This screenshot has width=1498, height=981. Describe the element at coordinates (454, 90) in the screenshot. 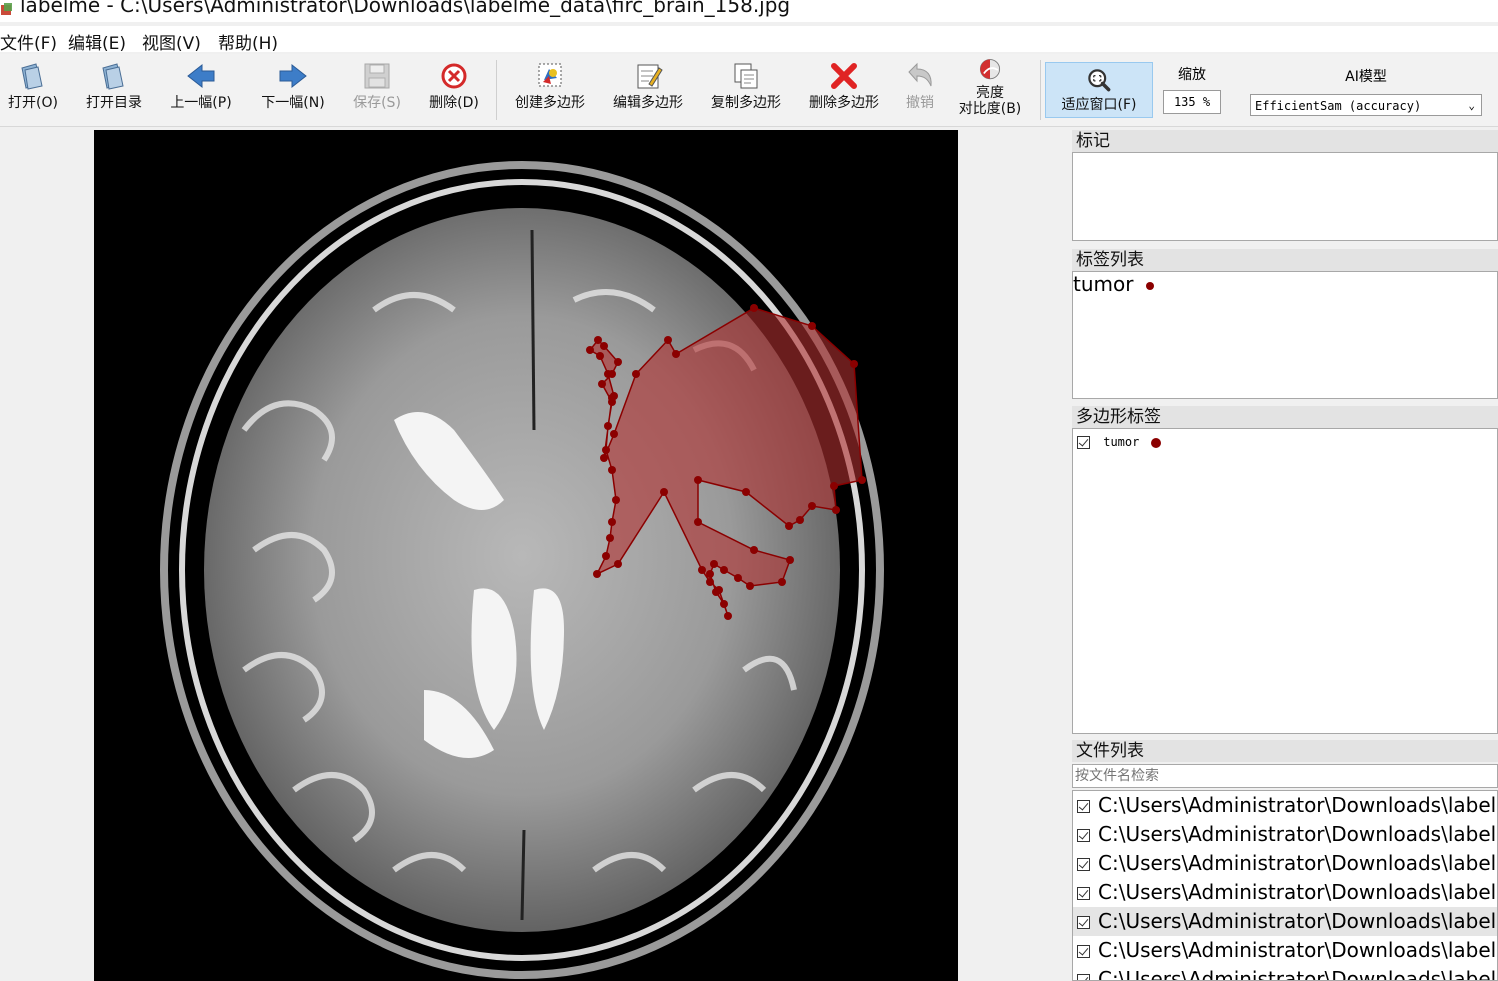

I see `delete-file-button: 删除(D)` at that location.